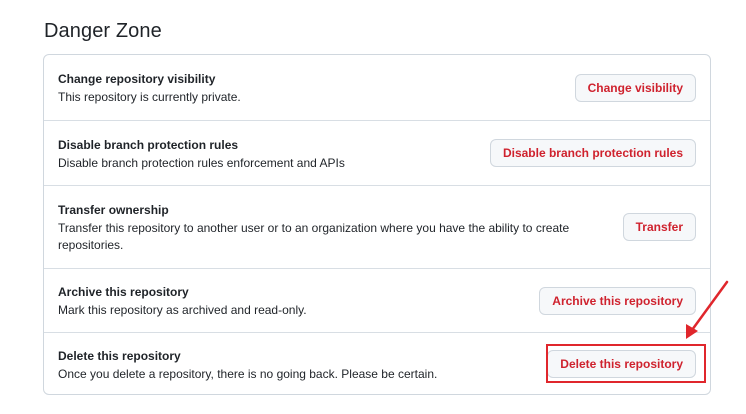 The height and width of the screenshot is (414, 746). Describe the element at coordinates (123, 292) in the screenshot. I see `row-heading: Archive this repository` at that location.